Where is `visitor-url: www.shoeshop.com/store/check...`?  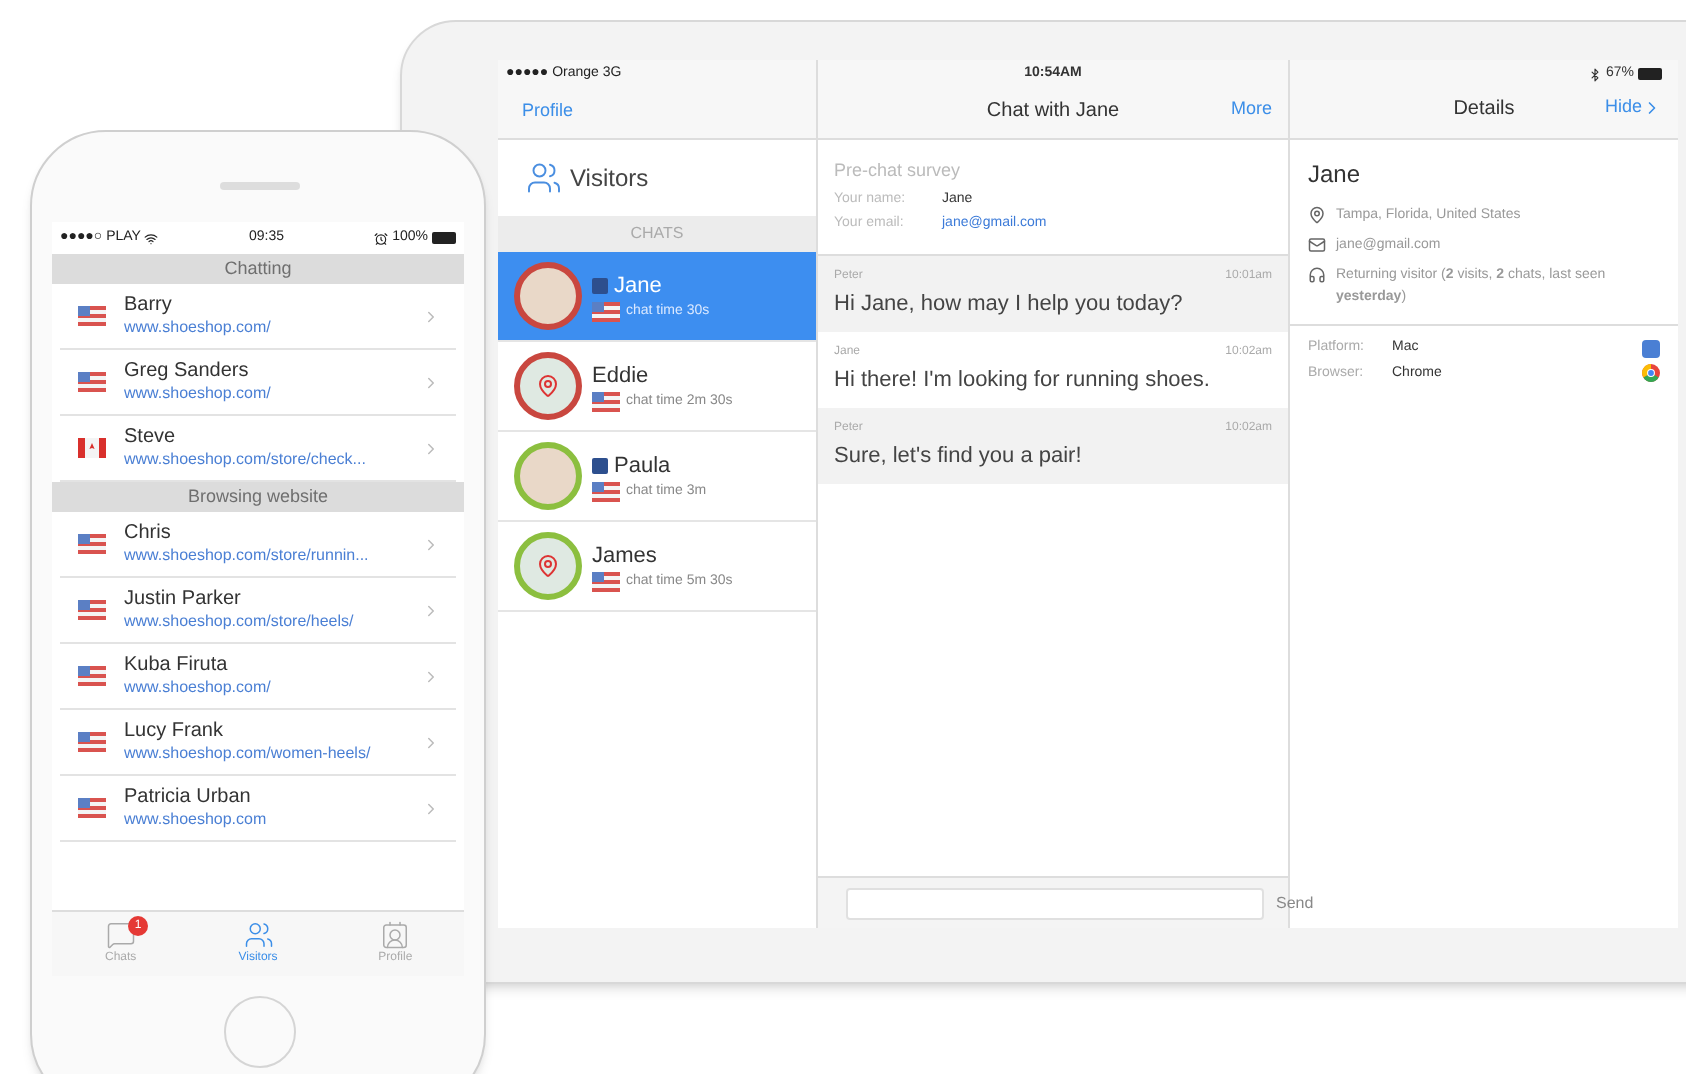
visitor-url: www.shoeshop.com/store/check... is located at coordinates (246, 459).